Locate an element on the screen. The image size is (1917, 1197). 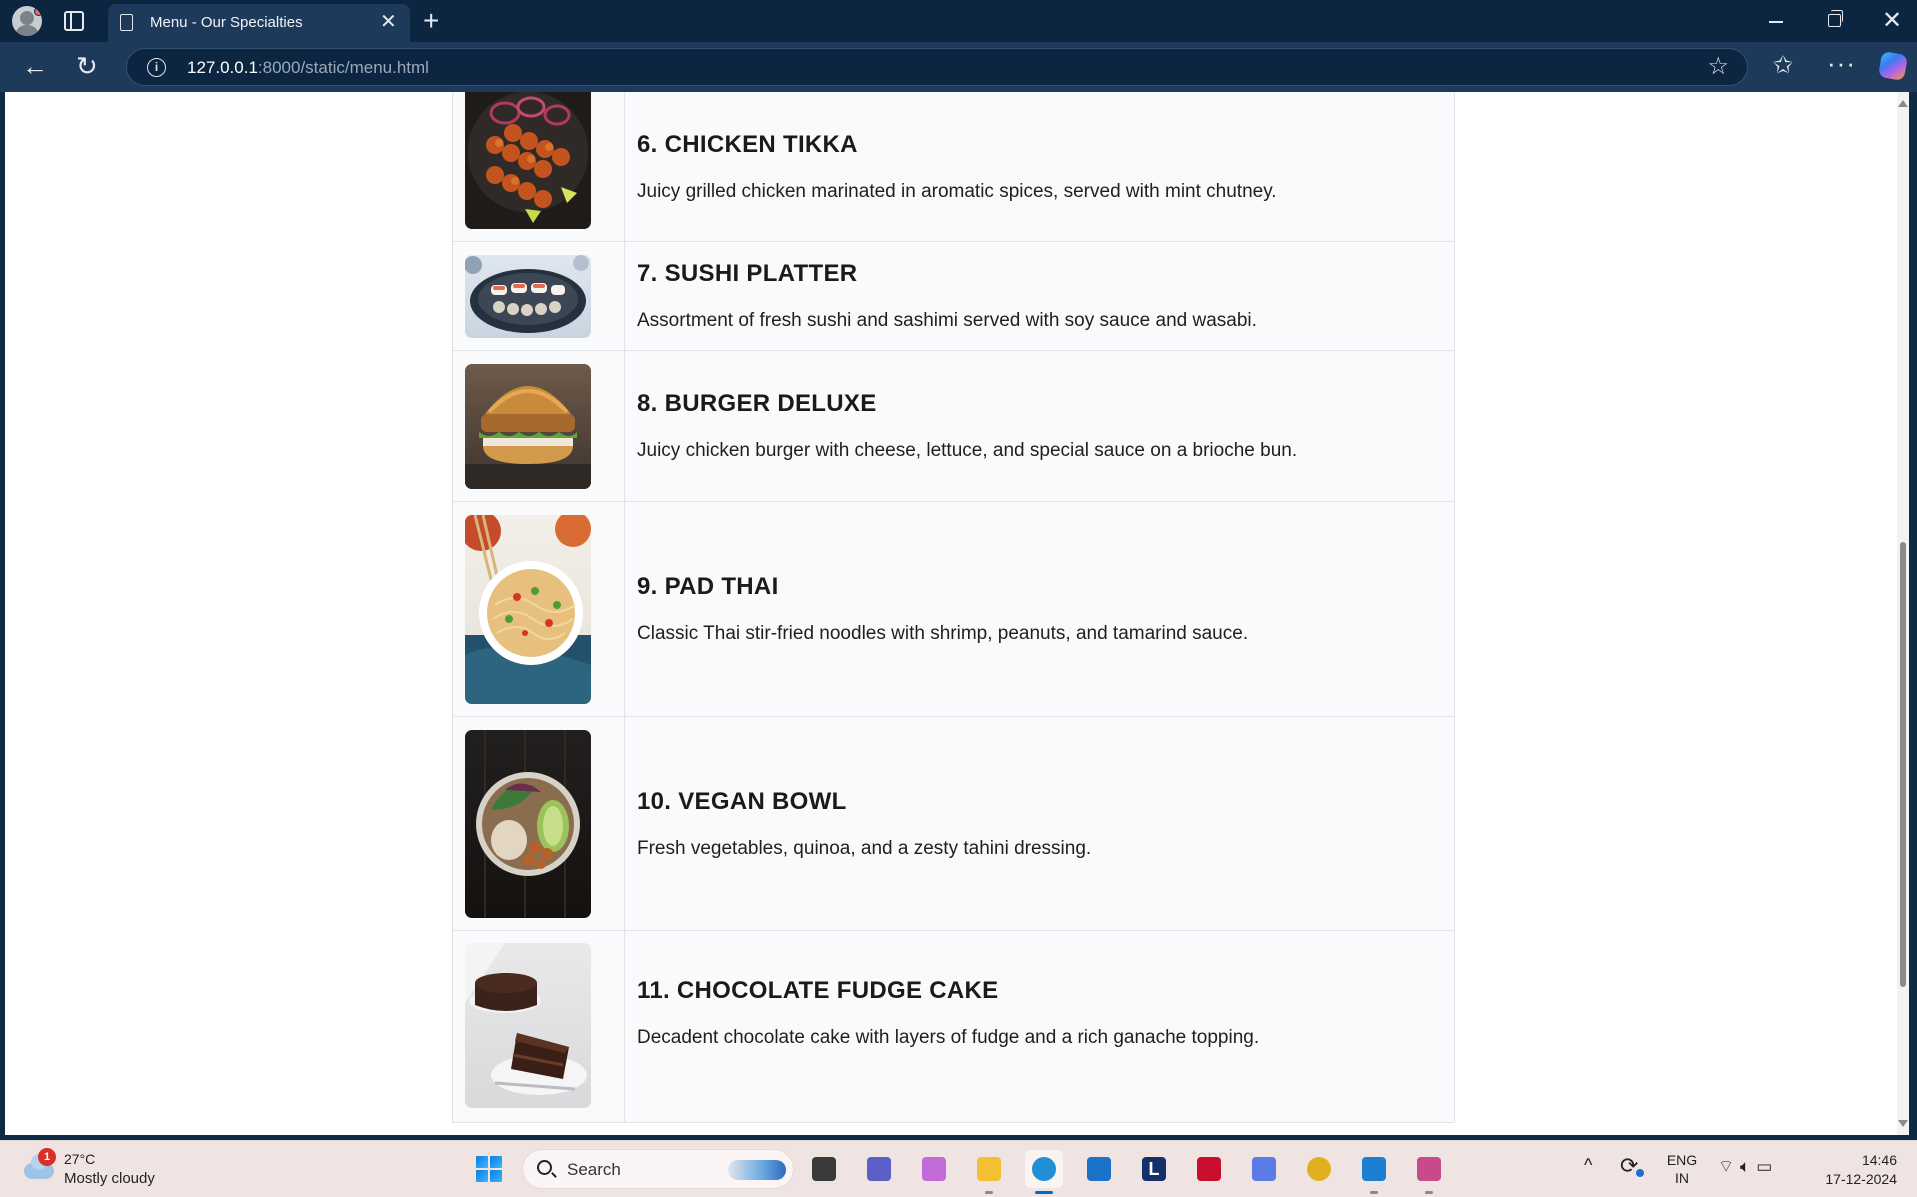
scroll-up-icon is located at coordinates (1903, 103).